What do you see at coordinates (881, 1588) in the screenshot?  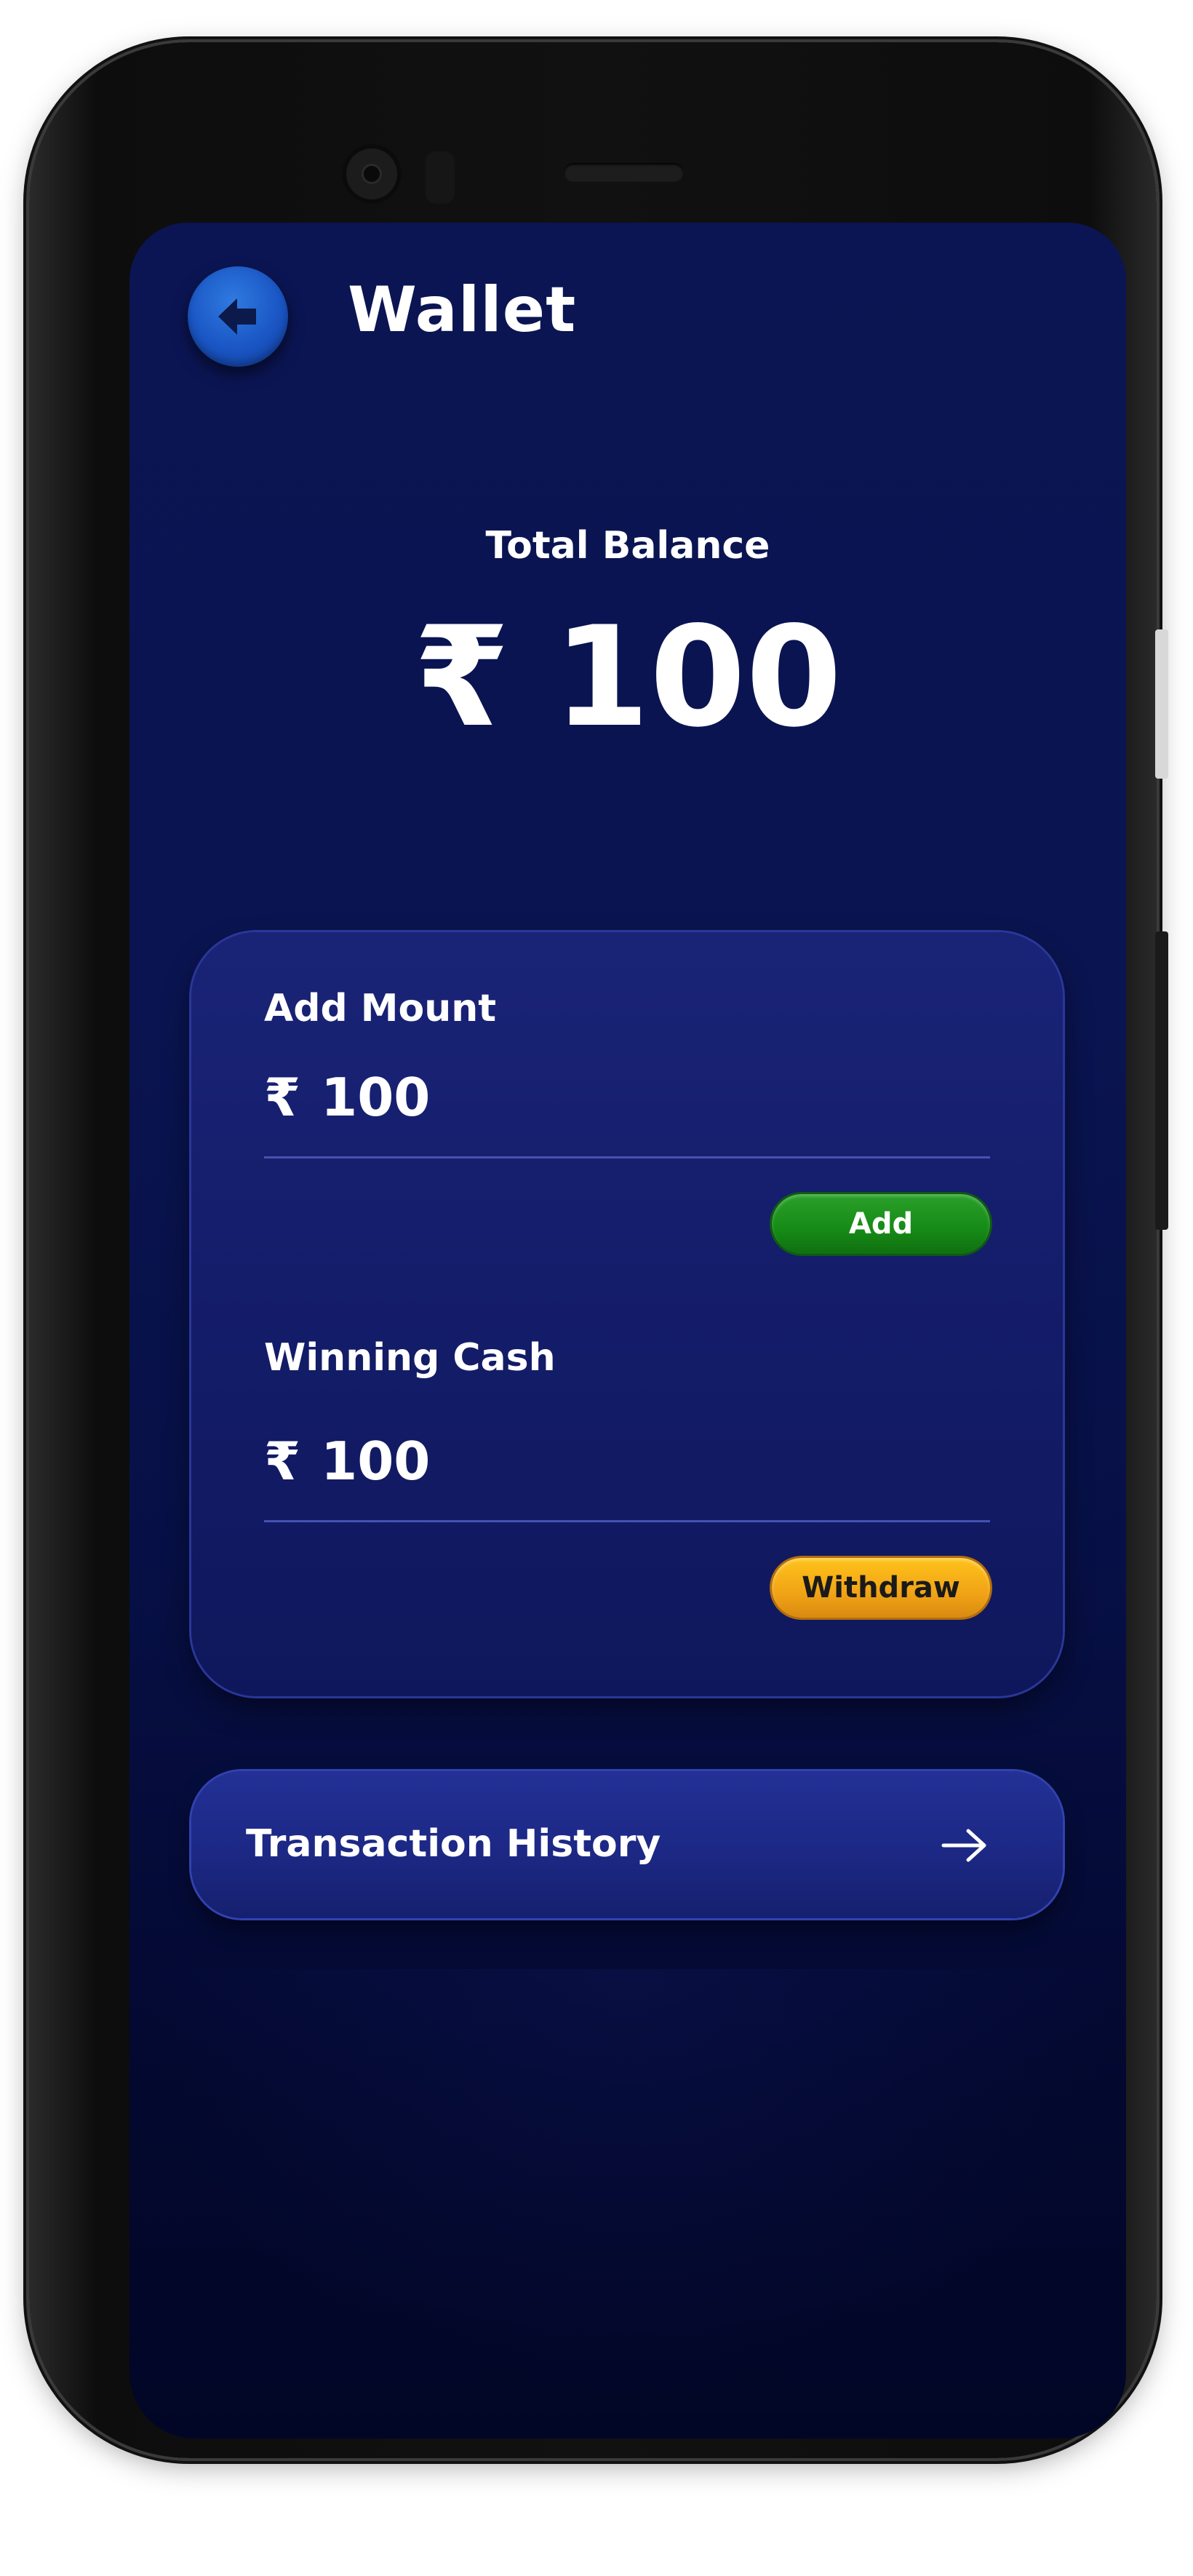 I see `withdraw-button: Withdraw` at bounding box center [881, 1588].